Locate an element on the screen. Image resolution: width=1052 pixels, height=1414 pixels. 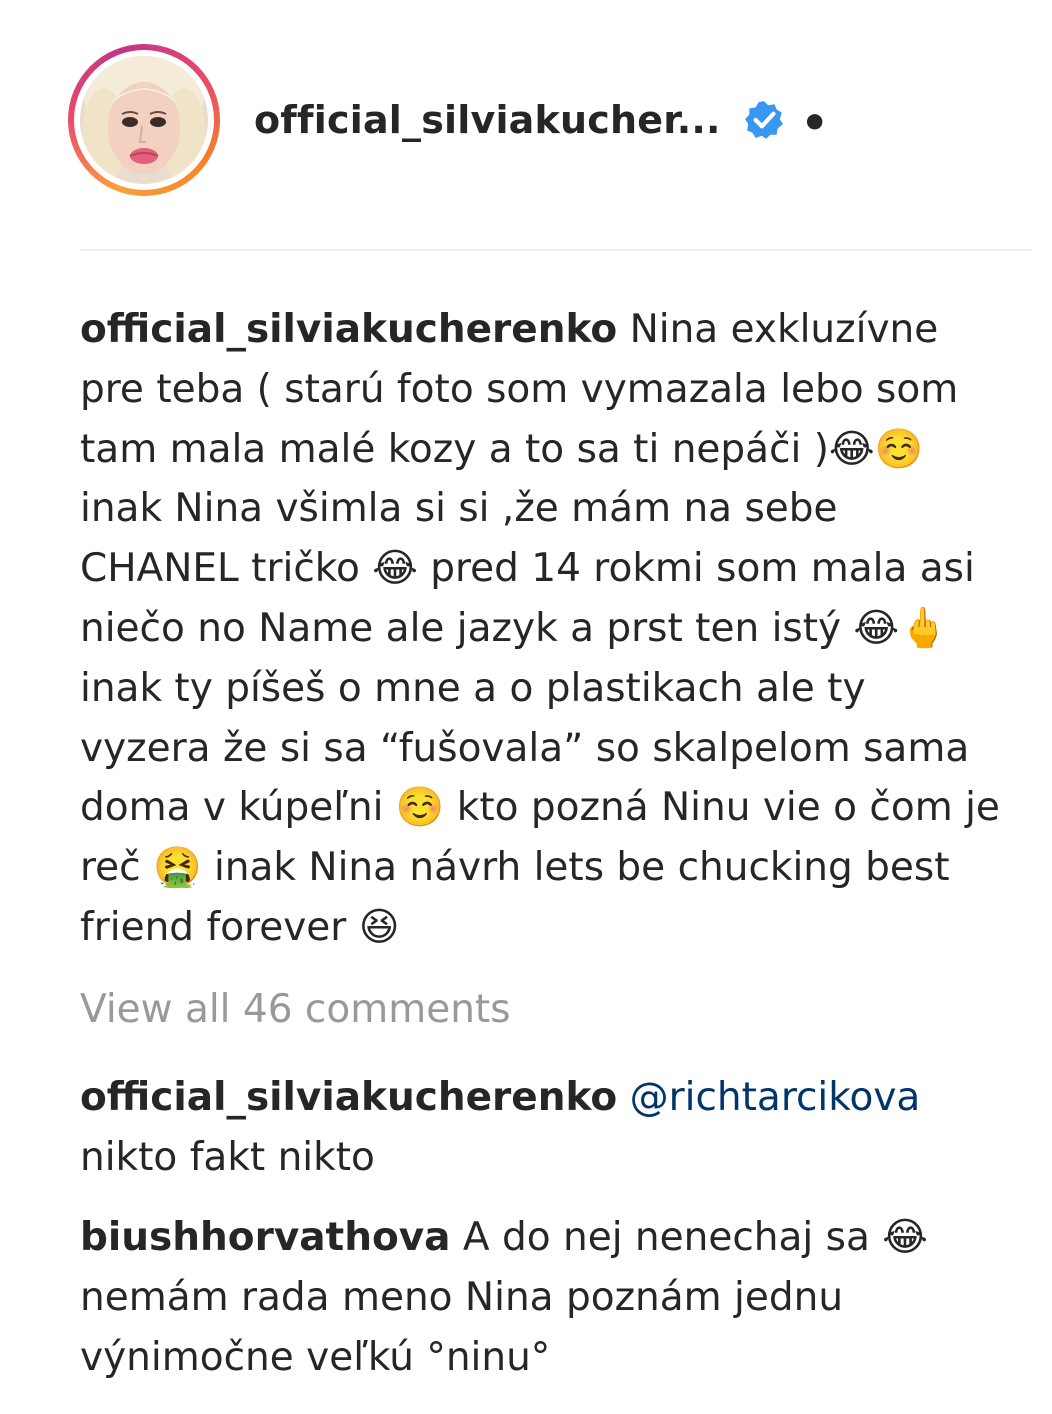
comment-text: nikto fakt nikto is located at coordinates (227, 1157).